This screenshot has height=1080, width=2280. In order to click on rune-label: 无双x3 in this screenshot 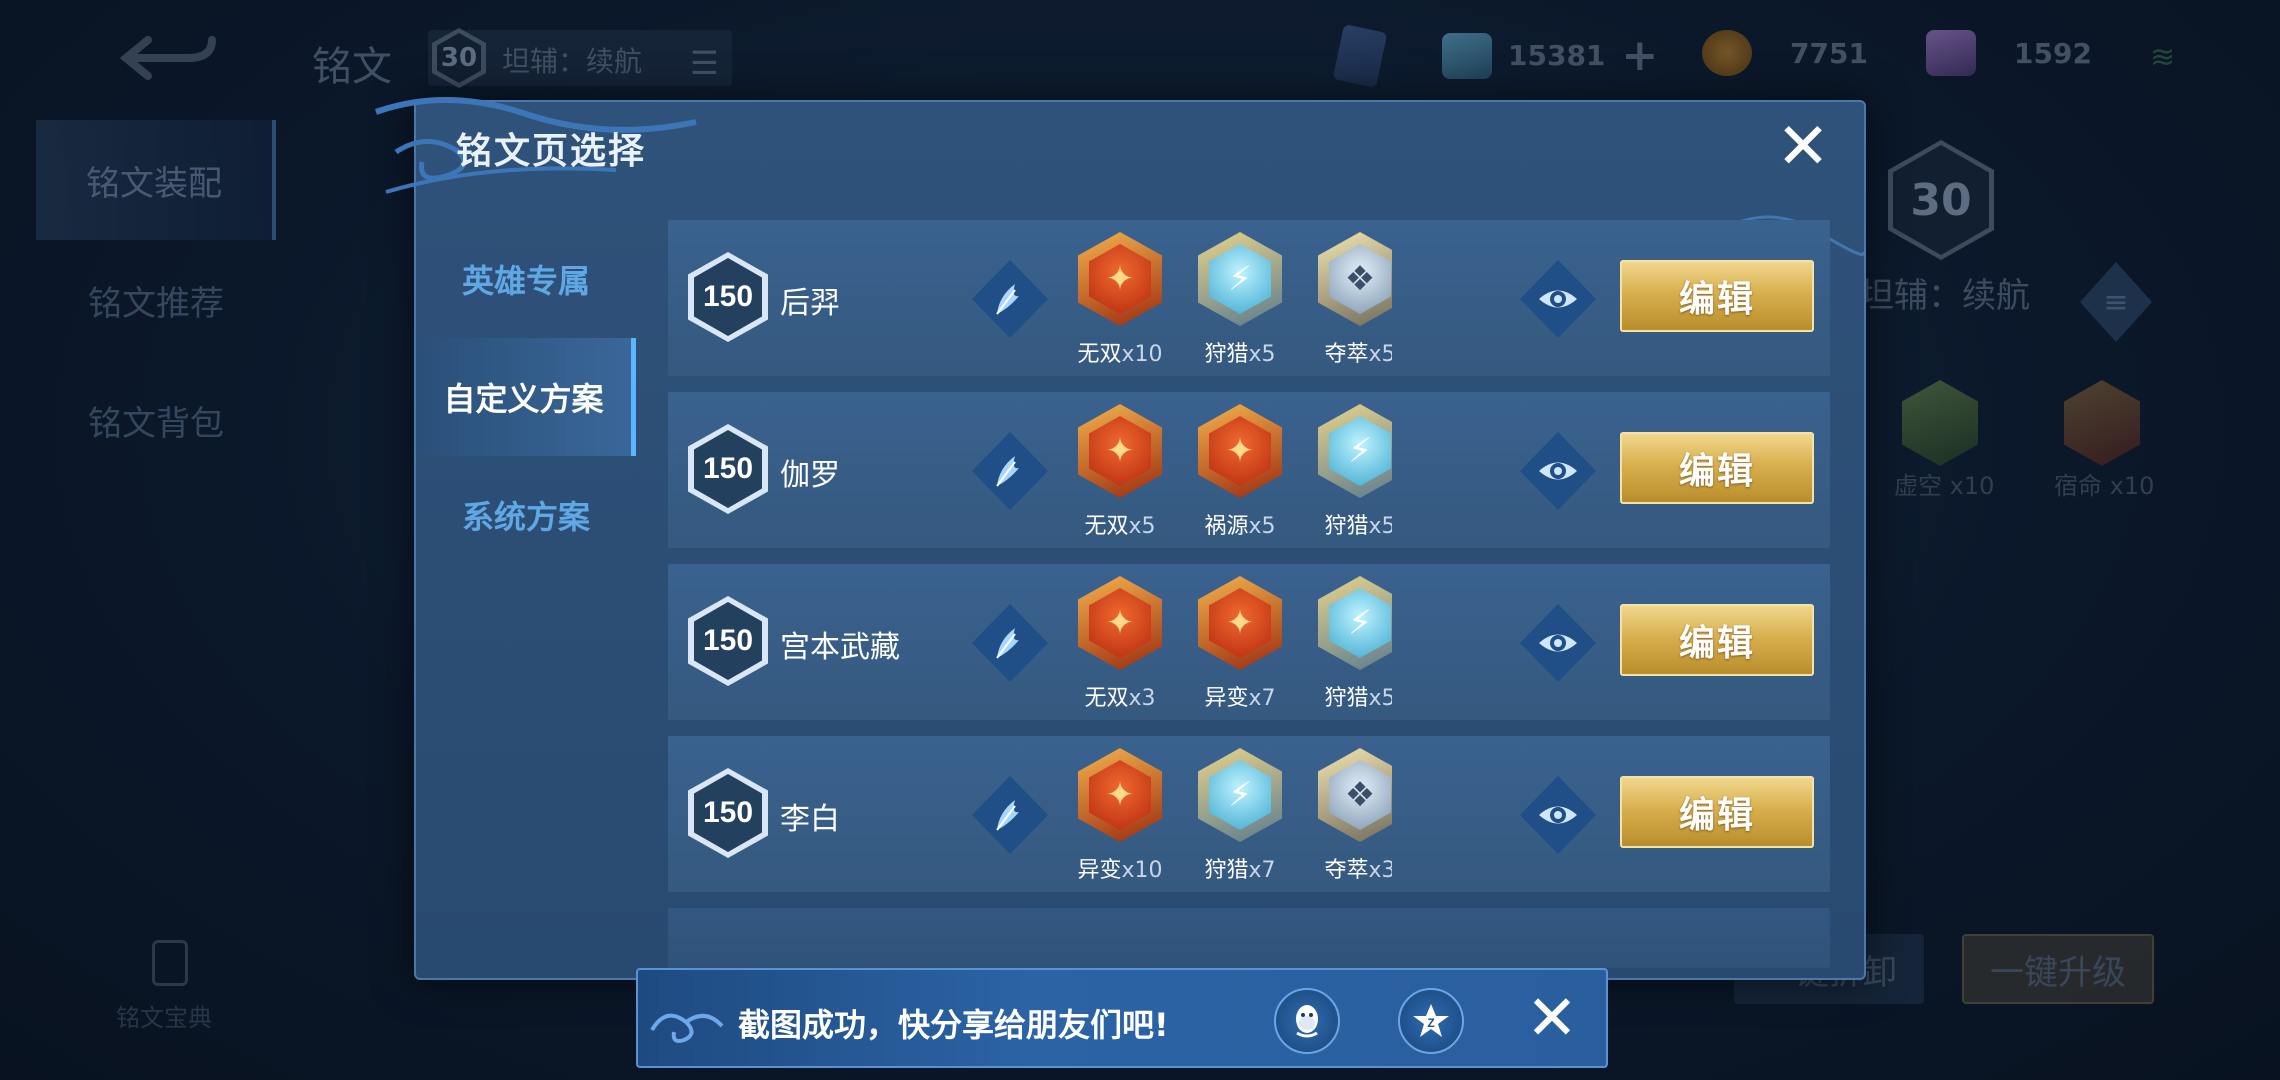, I will do `click(1120, 698)`.